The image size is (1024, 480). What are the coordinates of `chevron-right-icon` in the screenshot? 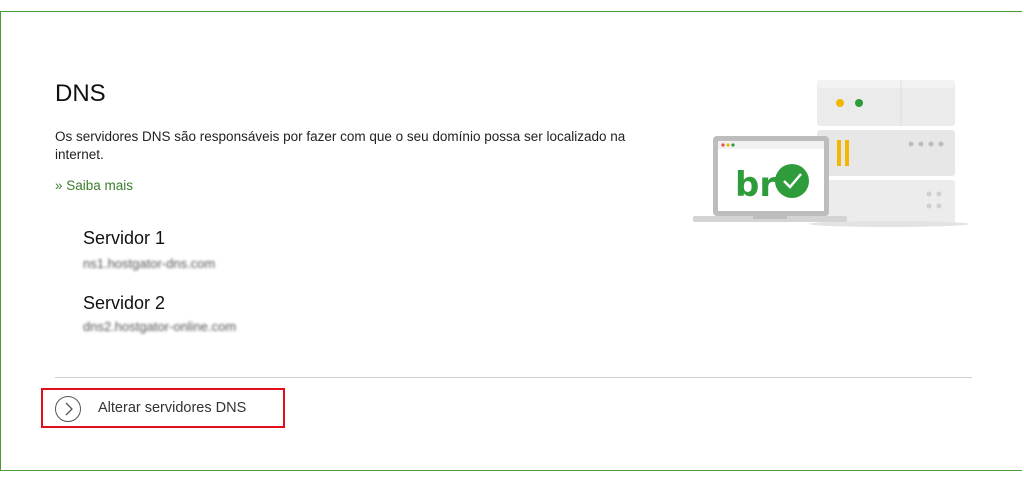 It's located at (68, 409).